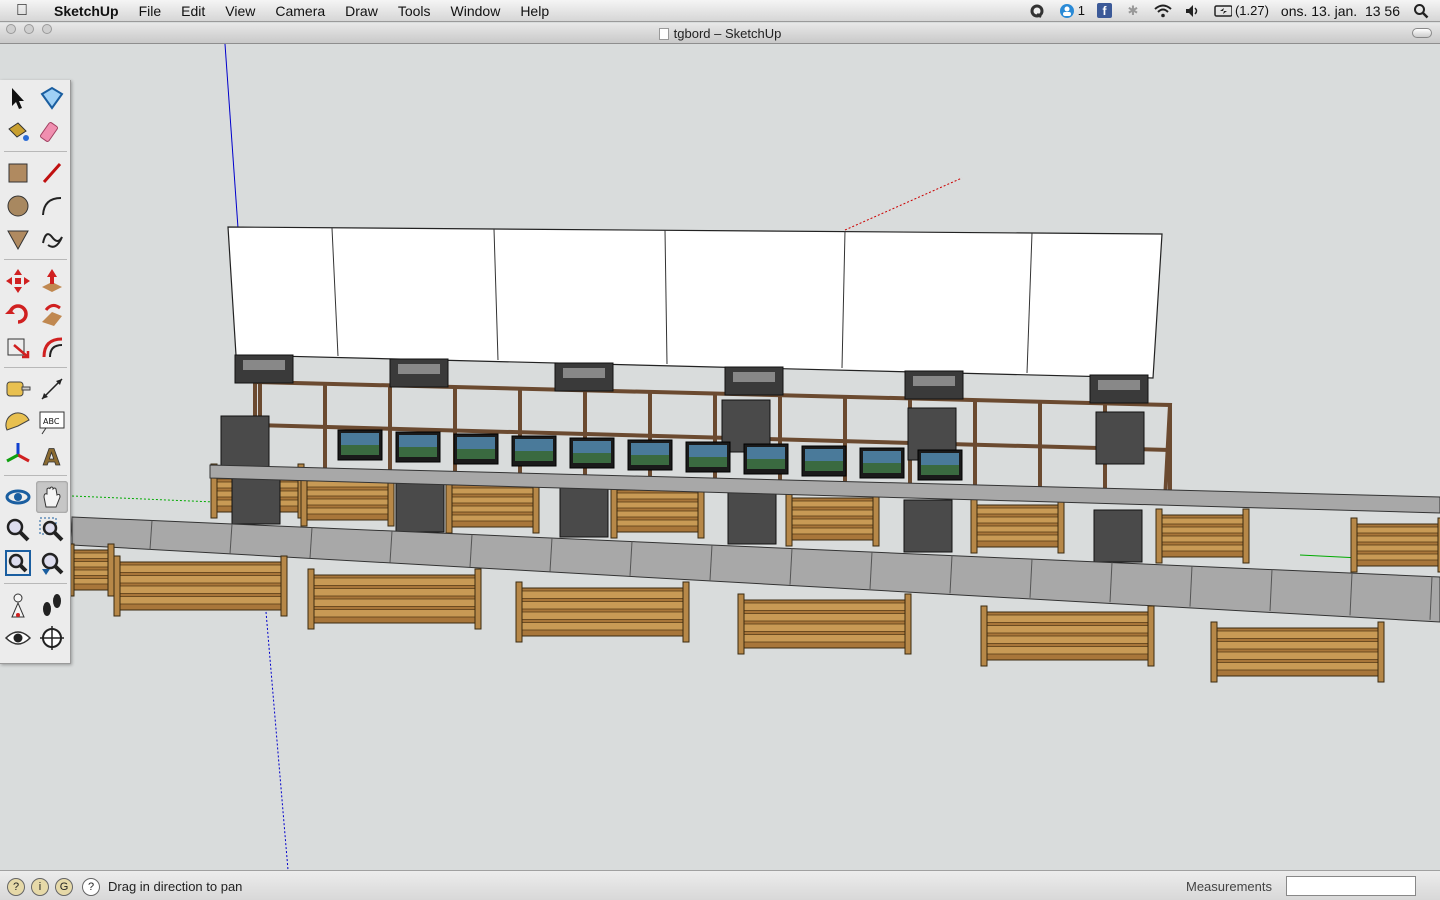 The height and width of the screenshot is (900, 1440). I want to click on document-proxy-icon, so click(663, 34).